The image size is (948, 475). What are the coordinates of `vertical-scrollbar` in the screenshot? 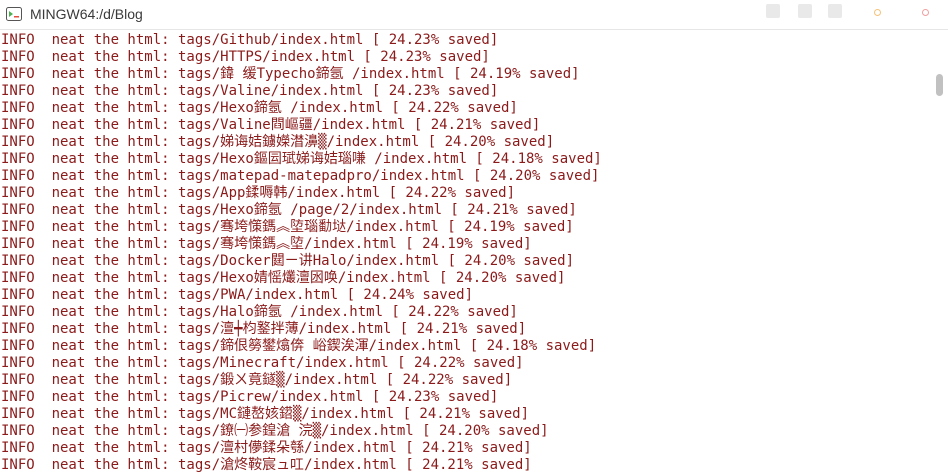 It's located at (940, 252).